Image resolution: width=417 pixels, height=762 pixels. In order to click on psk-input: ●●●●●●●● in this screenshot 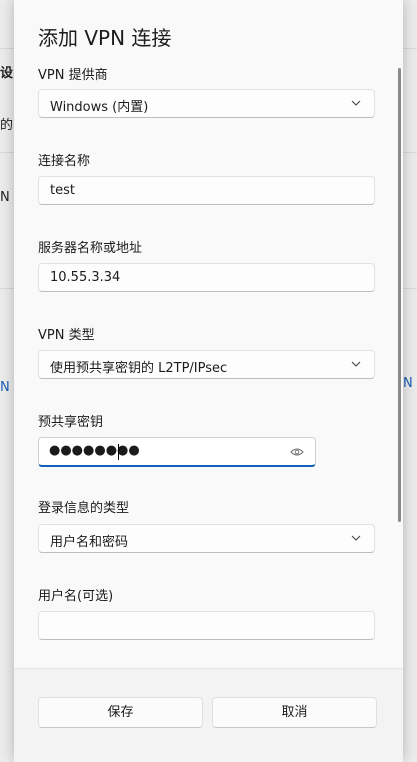, I will do `click(177, 452)`.